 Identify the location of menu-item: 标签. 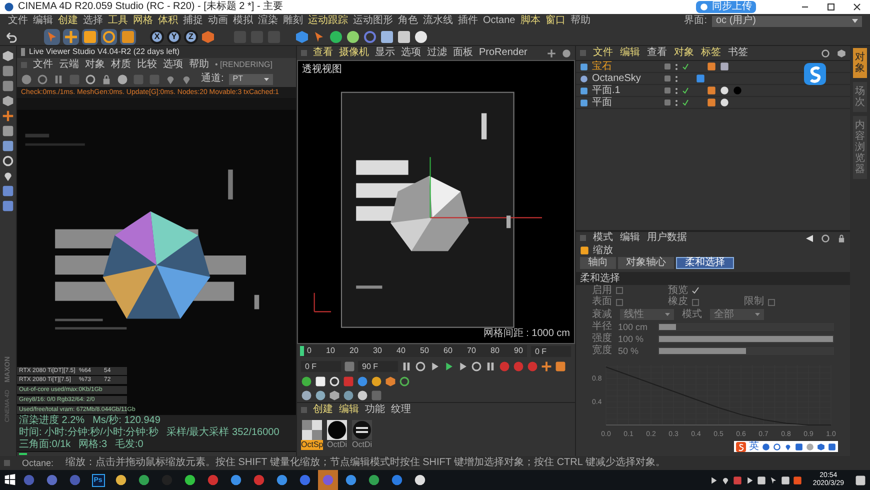
(711, 53).